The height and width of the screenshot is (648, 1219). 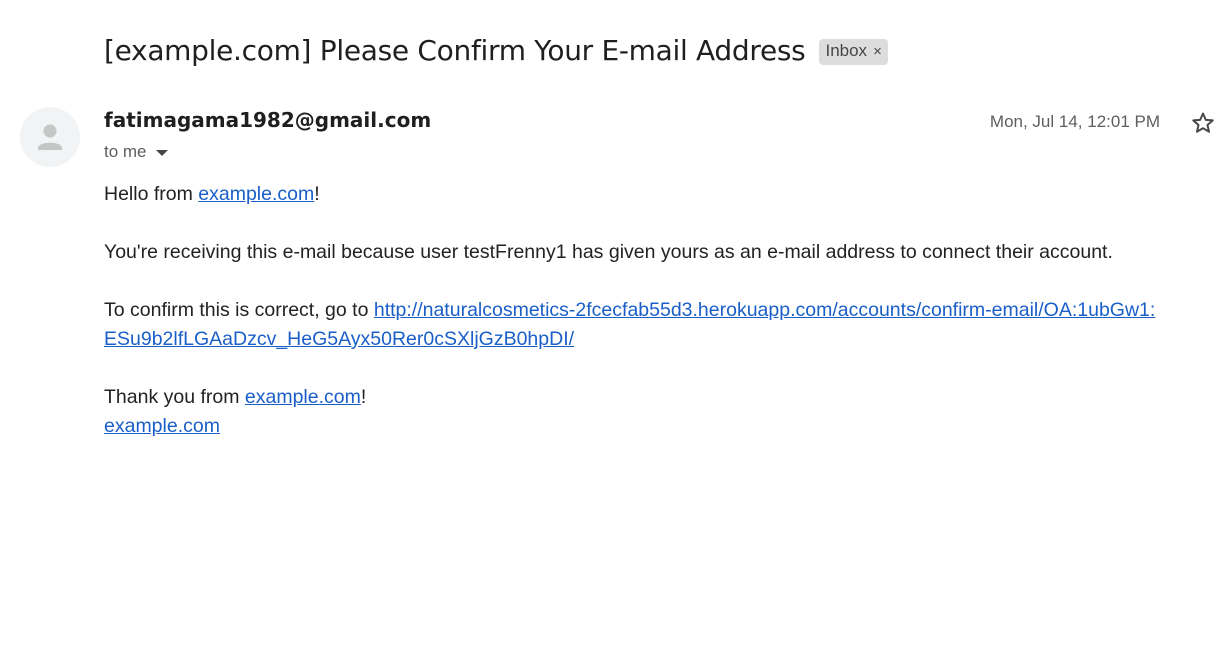 I want to click on signature-link: example.com, so click(x=162, y=426).